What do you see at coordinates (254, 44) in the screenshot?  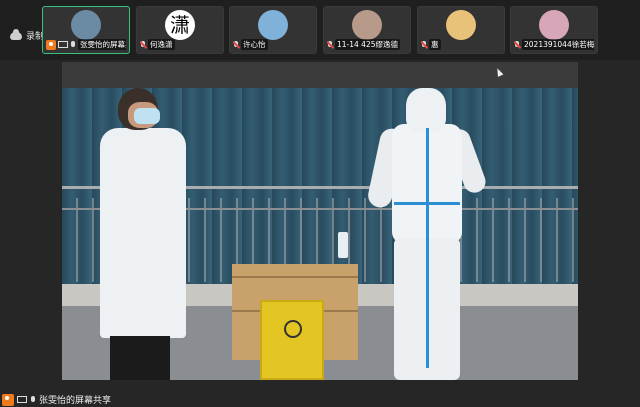 I see `participant-name: 许心怡` at bounding box center [254, 44].